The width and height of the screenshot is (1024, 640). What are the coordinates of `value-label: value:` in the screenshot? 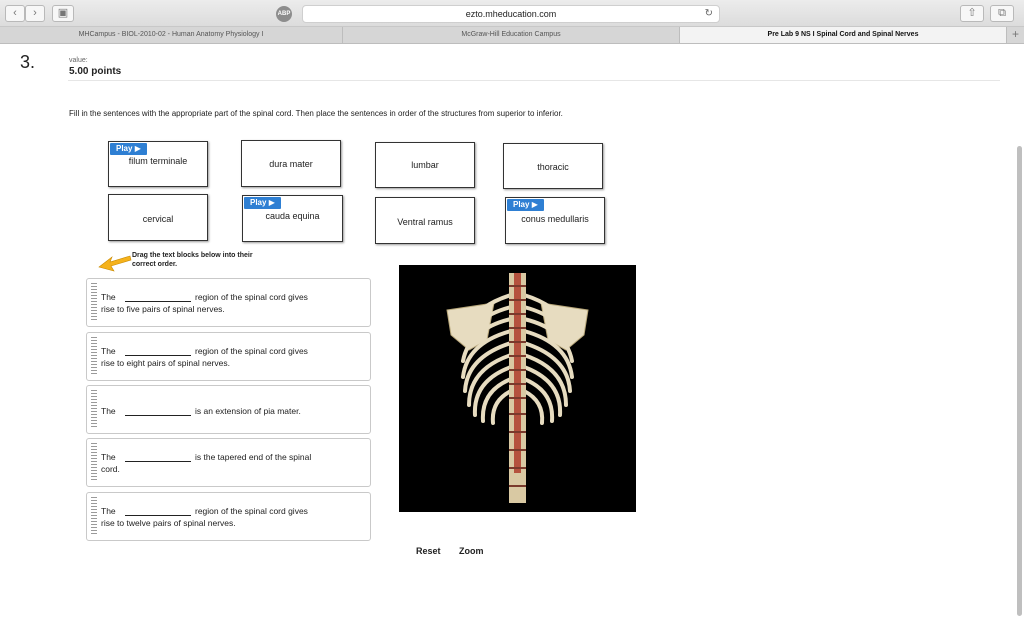 It's located at (78, 60).